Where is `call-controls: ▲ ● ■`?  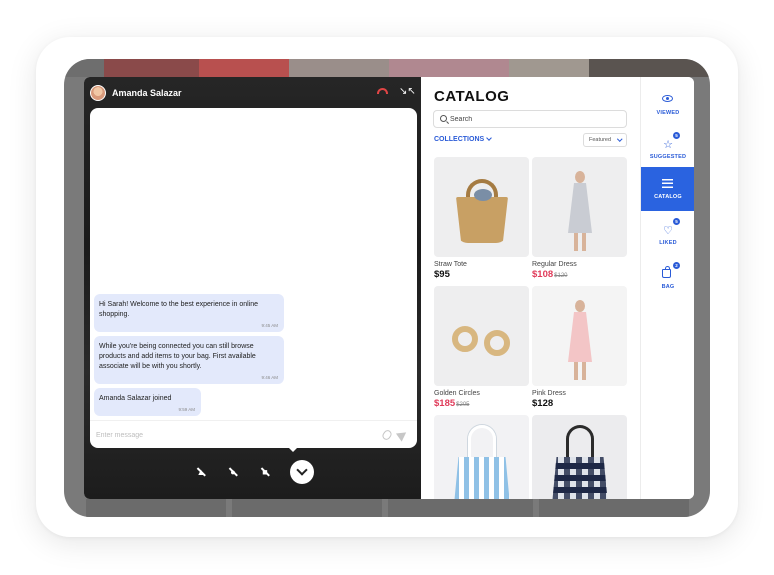
call-controls: ▲ ● ■ is located at coordinates (254, 472).